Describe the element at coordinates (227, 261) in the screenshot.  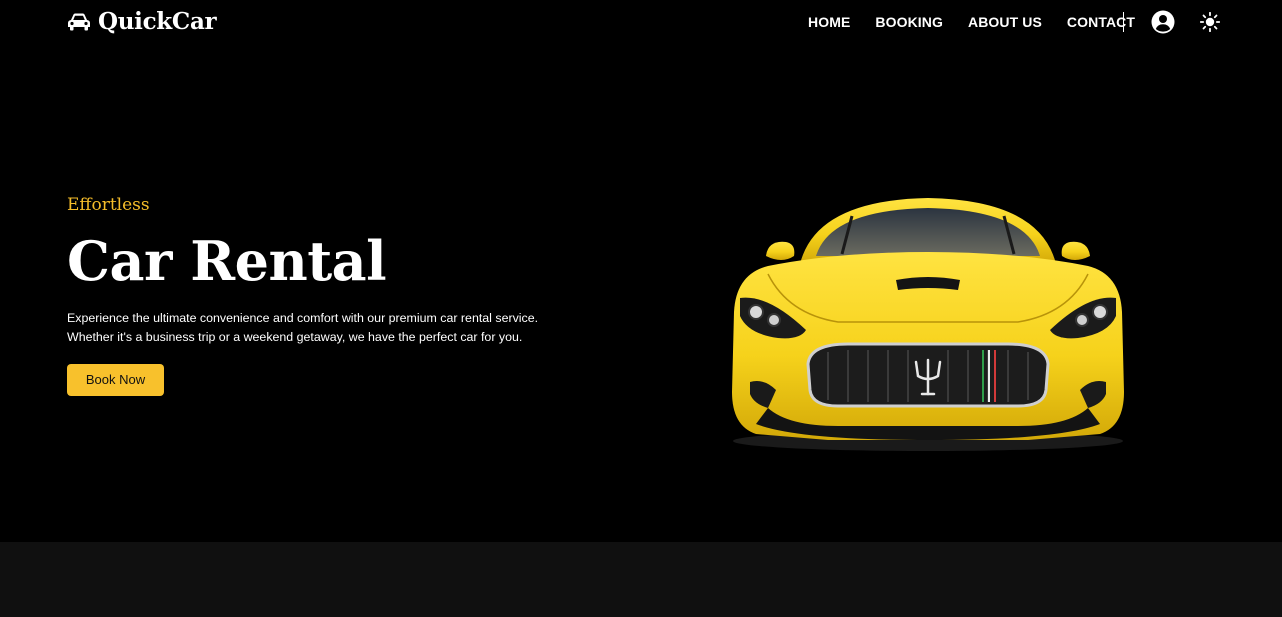
I see `hero-title: Car Rental` at that location.